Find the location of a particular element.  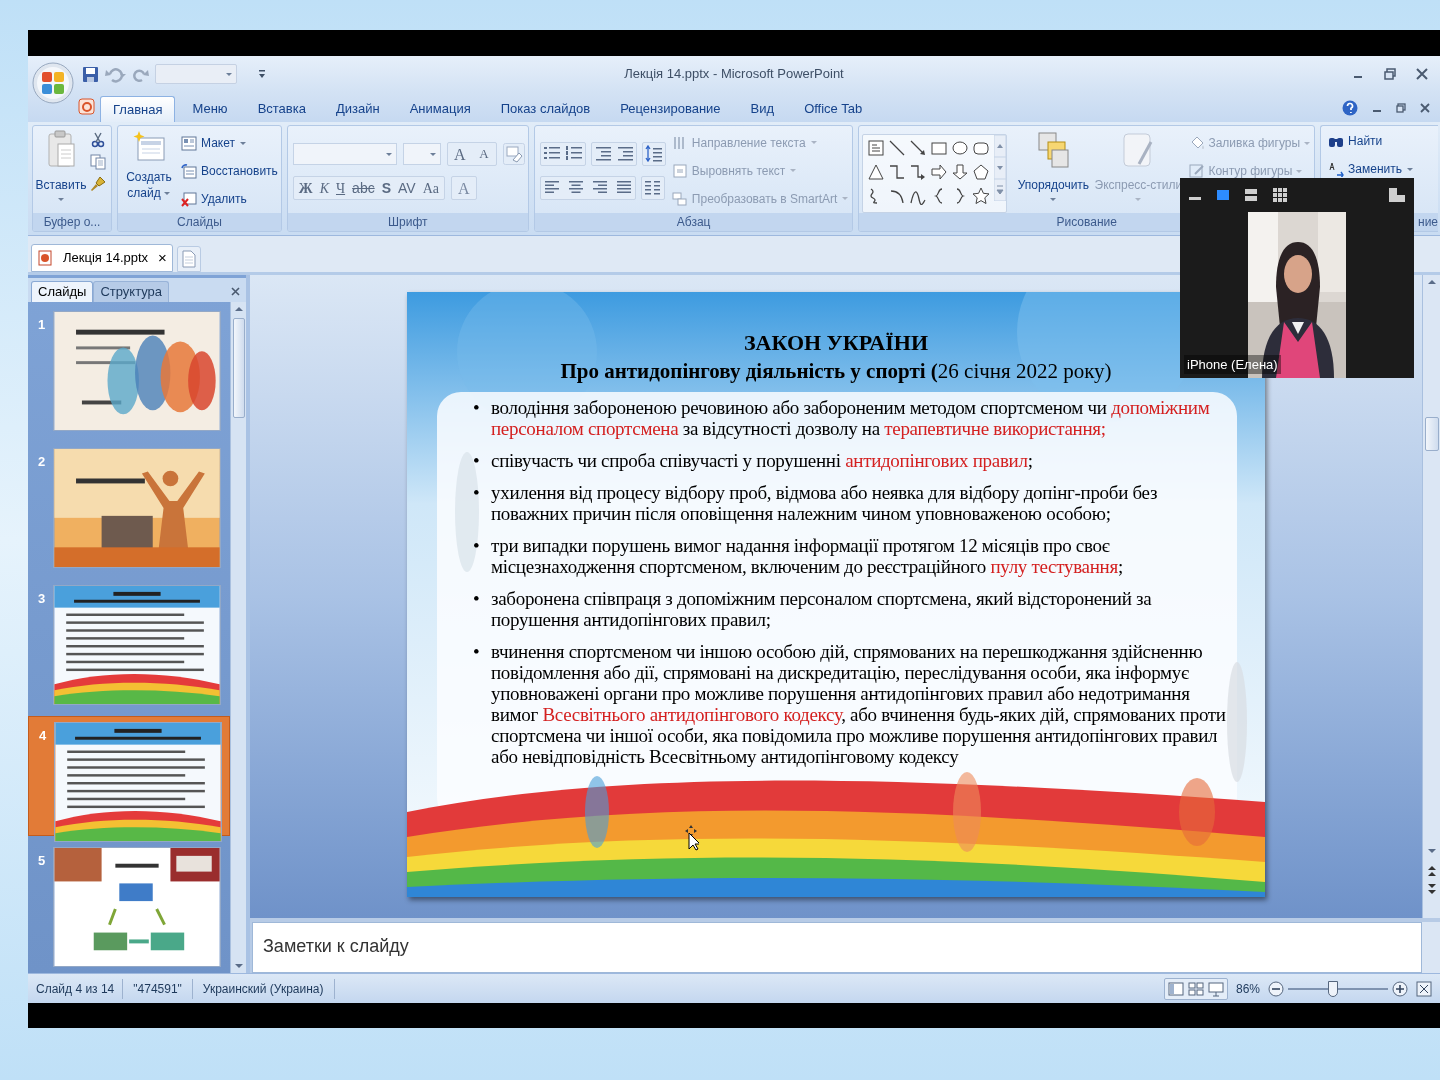

zoom-in-icon is located at coordinates (1400, 988).